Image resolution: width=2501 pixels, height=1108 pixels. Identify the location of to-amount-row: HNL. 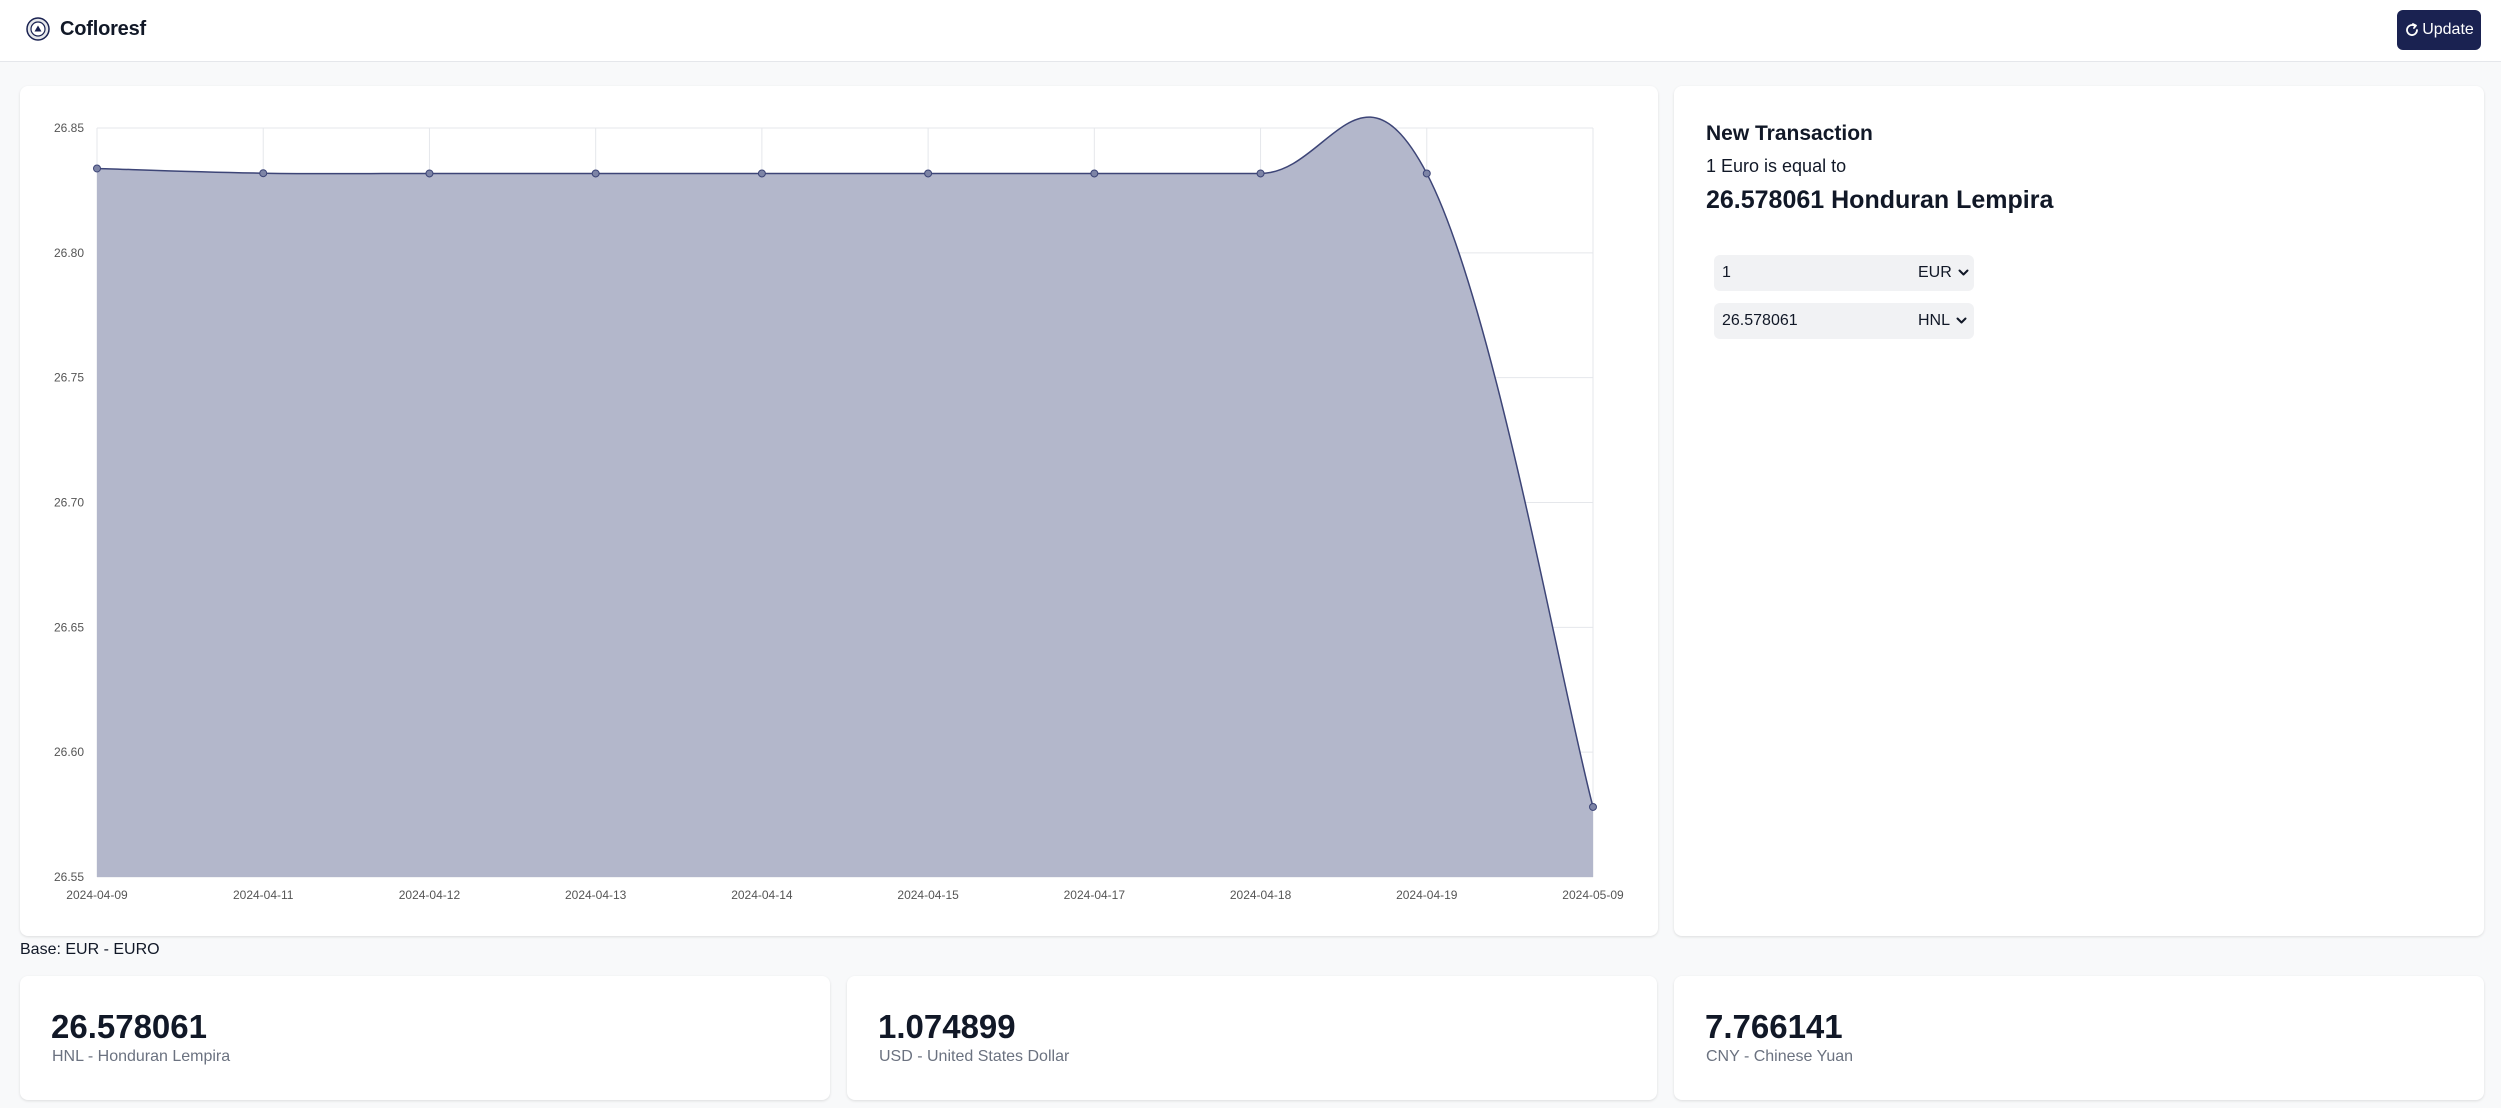
(1844, 321).